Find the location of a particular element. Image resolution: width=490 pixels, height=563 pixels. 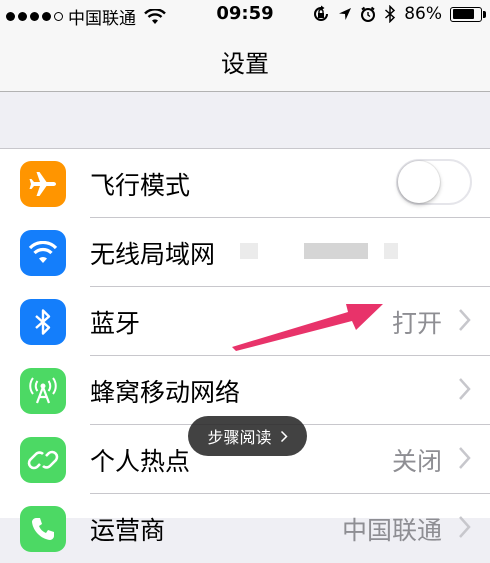

toggle-knob is located at coordinates (419, 182).